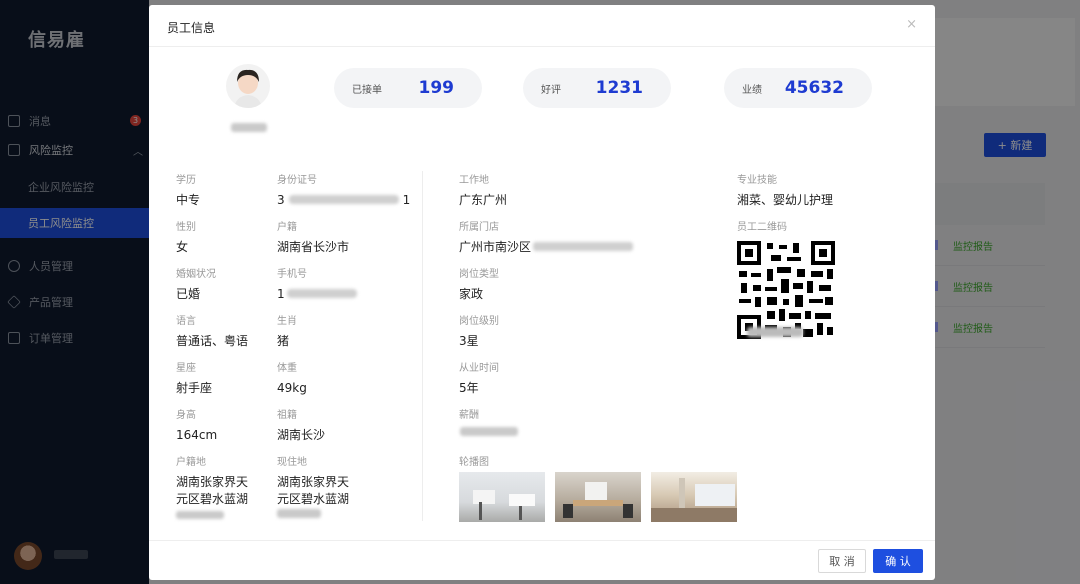 The height and width of the screenshot is (584, 1080). Describe the element at coordinates (479, 331) in the screenshot. I see `field-job-level: 岗位级别 3星` at that location.